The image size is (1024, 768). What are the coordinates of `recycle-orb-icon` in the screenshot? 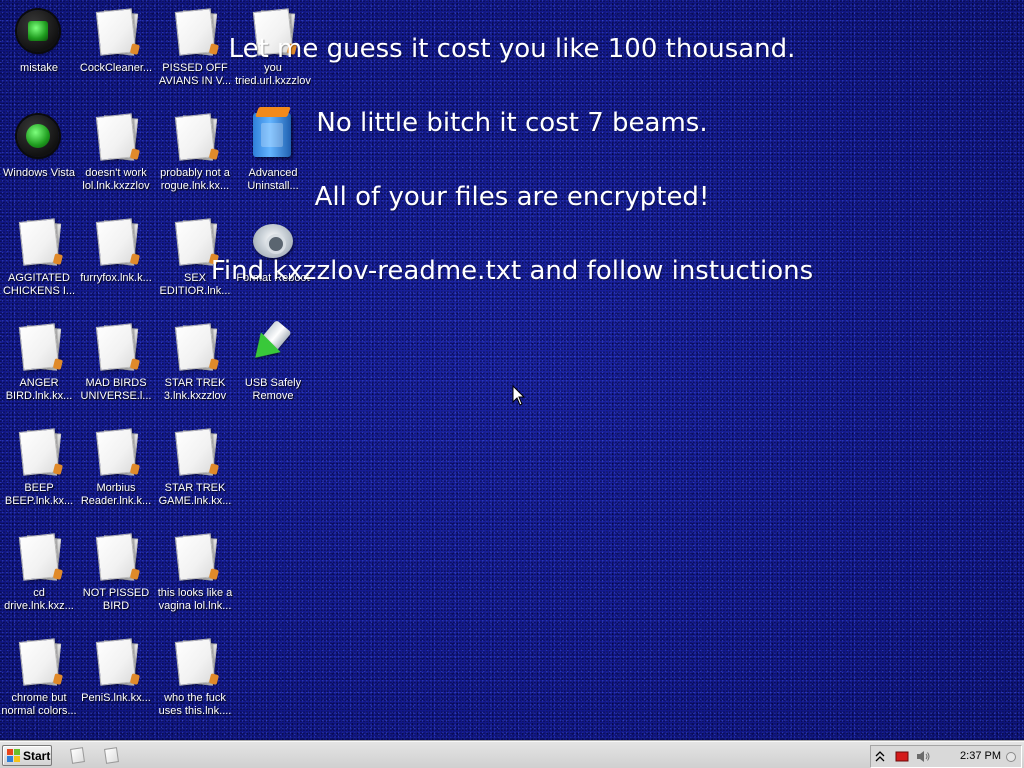 It's located at (38, 136).